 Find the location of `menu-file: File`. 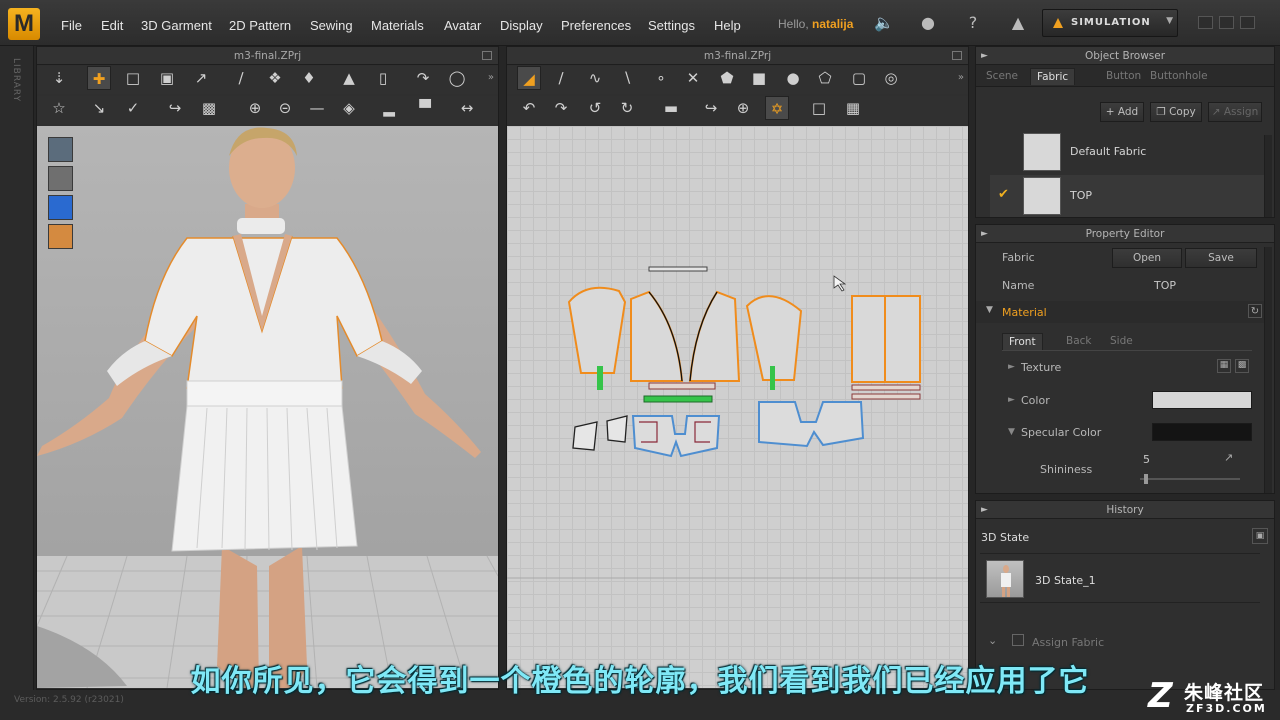

menu-file: File is located at coordinates (71, 25).